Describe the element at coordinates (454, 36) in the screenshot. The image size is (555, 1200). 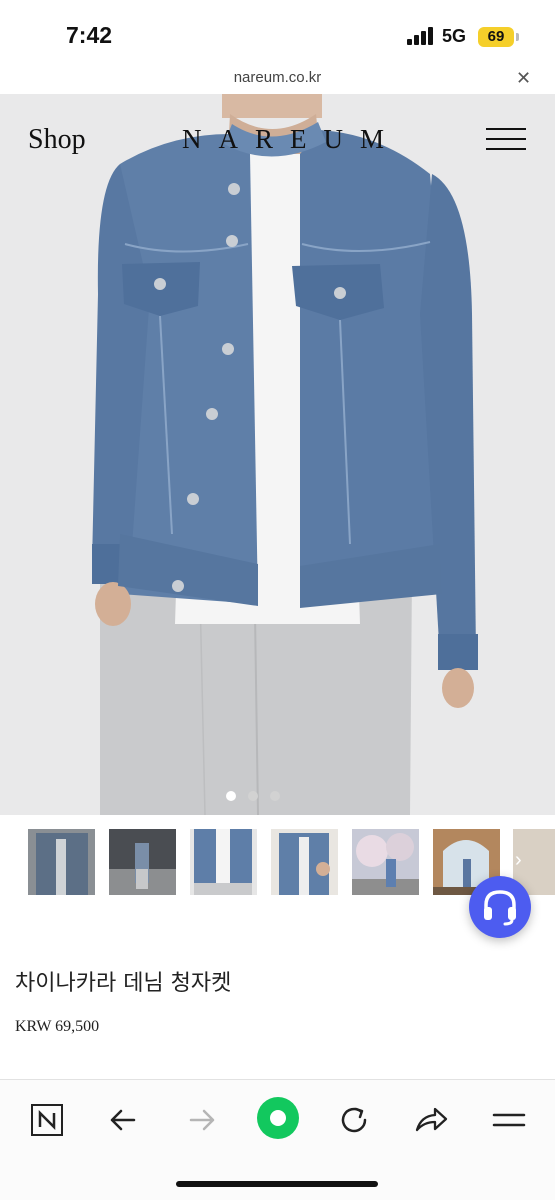
I see `network-type: 5G` at that location.